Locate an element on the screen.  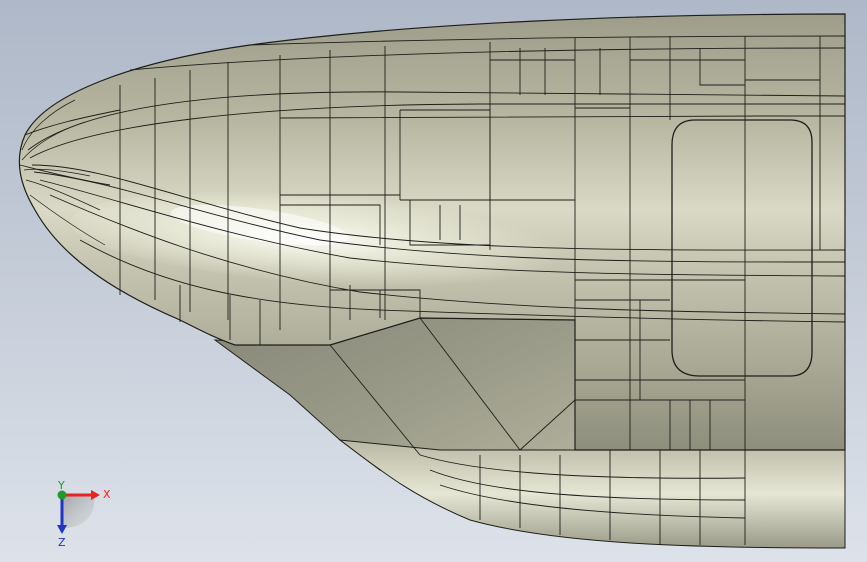
triad-y-label: Y is located at coordinates (61, 485).